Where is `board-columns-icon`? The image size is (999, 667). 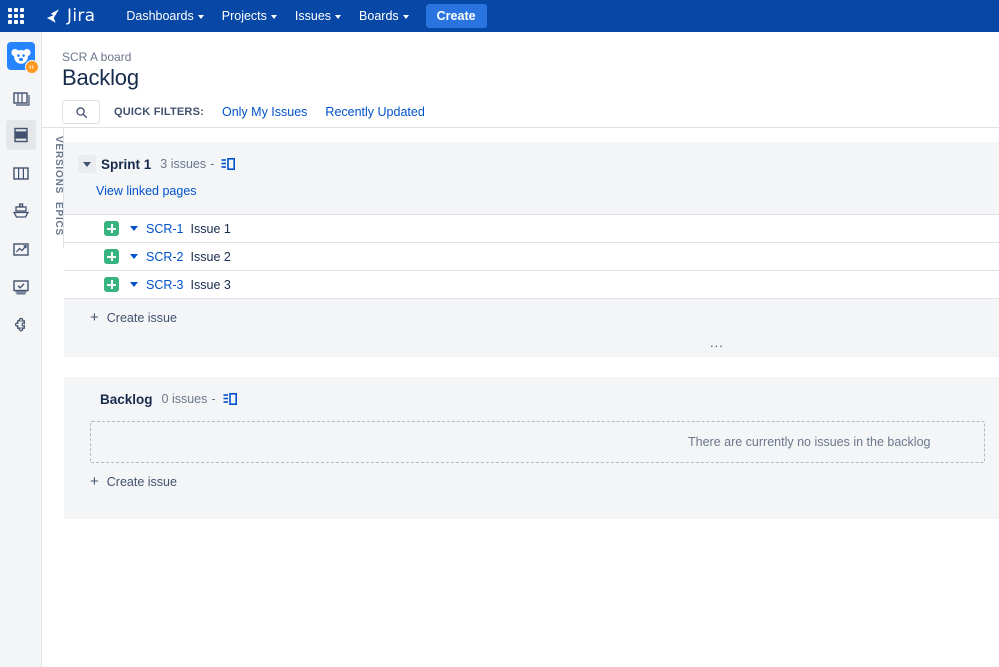
board-columns-icon is located at coordinates (20, 173).